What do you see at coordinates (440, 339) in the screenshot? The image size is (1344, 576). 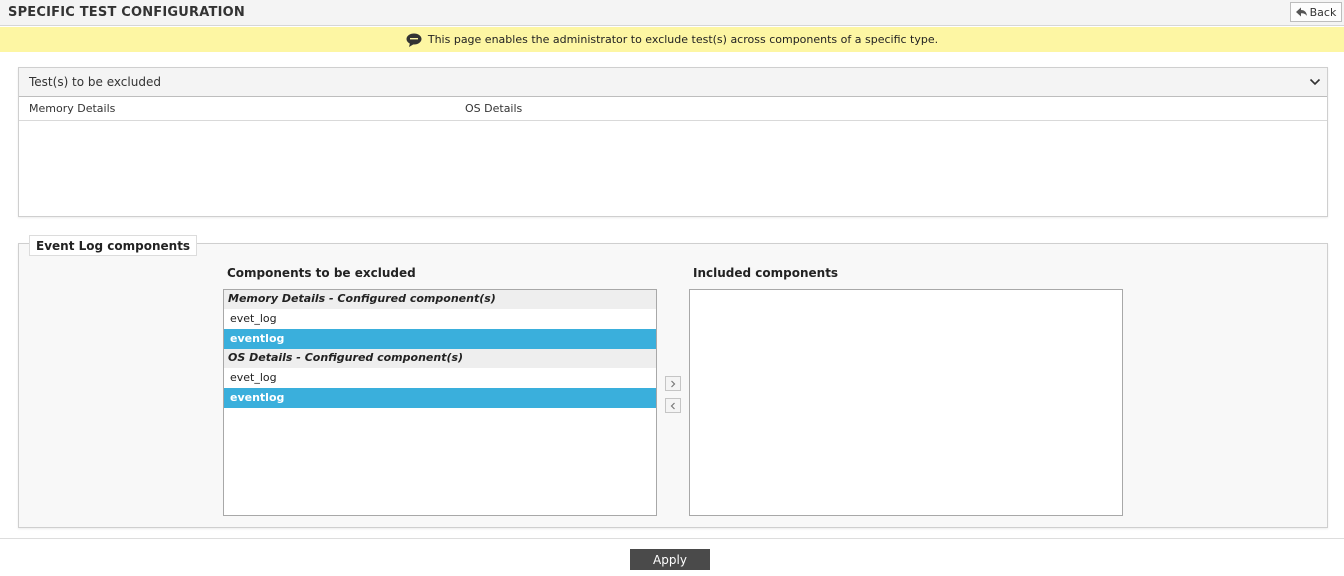 I see `option-eventlog-memory: eventlog` at bounding box center [440, 339].